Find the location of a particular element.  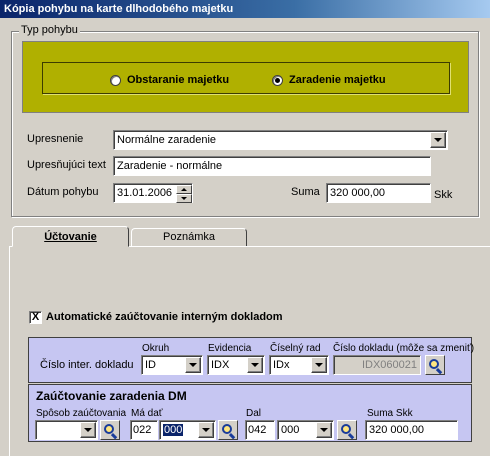

auto-posting-checkbox: X is located at coordinates (35, 317).